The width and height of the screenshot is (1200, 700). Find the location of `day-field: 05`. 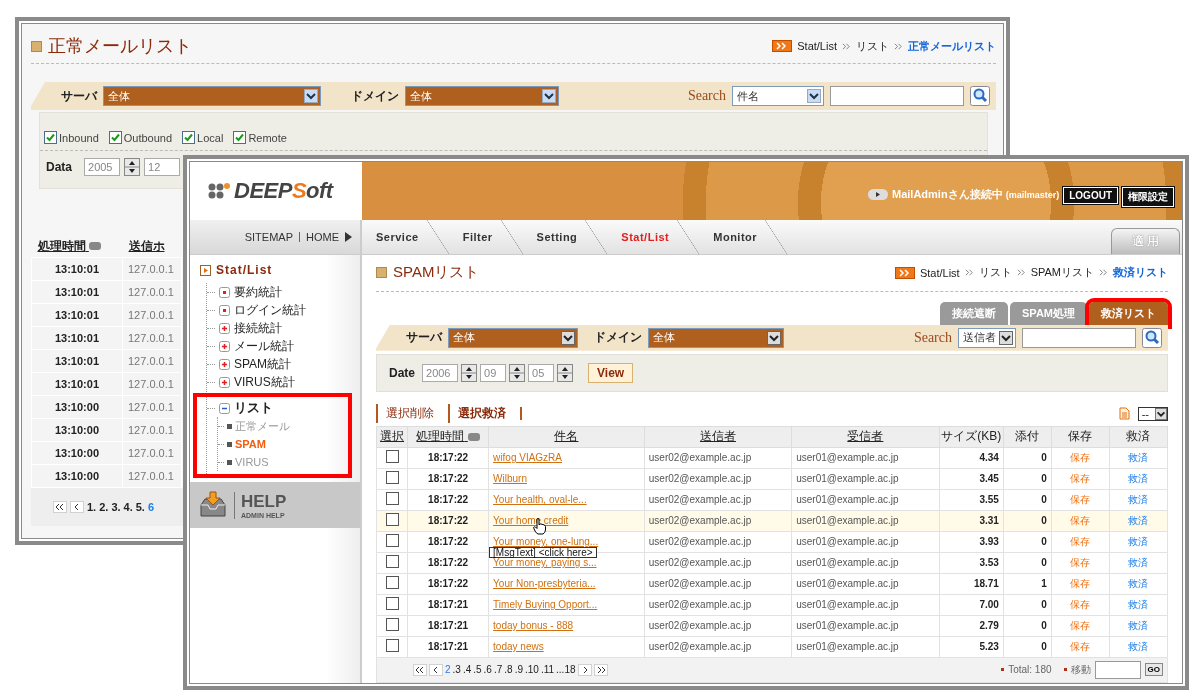

day-field: 05 is located at coordinates (541, 372).